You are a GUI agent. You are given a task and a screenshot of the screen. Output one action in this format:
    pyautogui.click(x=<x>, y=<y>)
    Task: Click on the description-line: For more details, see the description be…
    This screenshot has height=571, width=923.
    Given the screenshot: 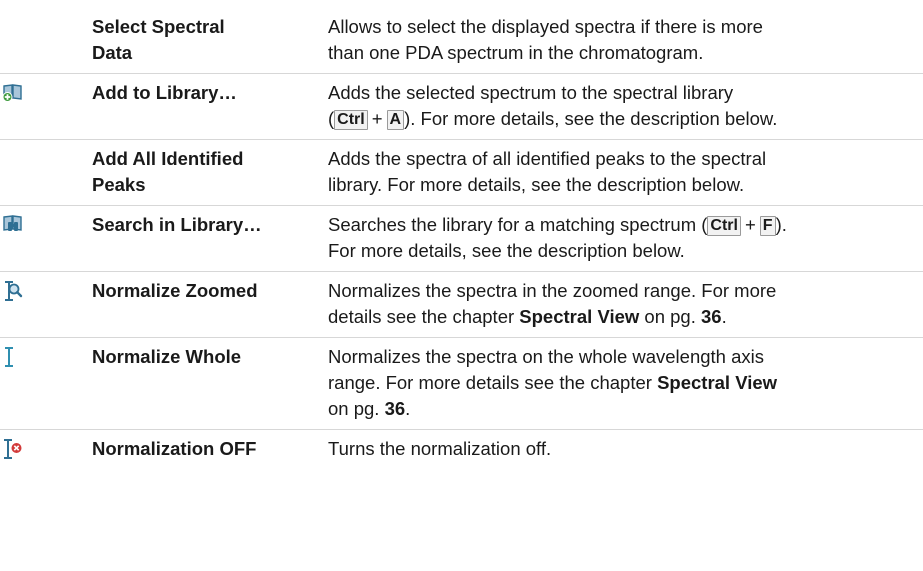 What is the action you would take?
    pyautogui.click(x=506, y=250)
    